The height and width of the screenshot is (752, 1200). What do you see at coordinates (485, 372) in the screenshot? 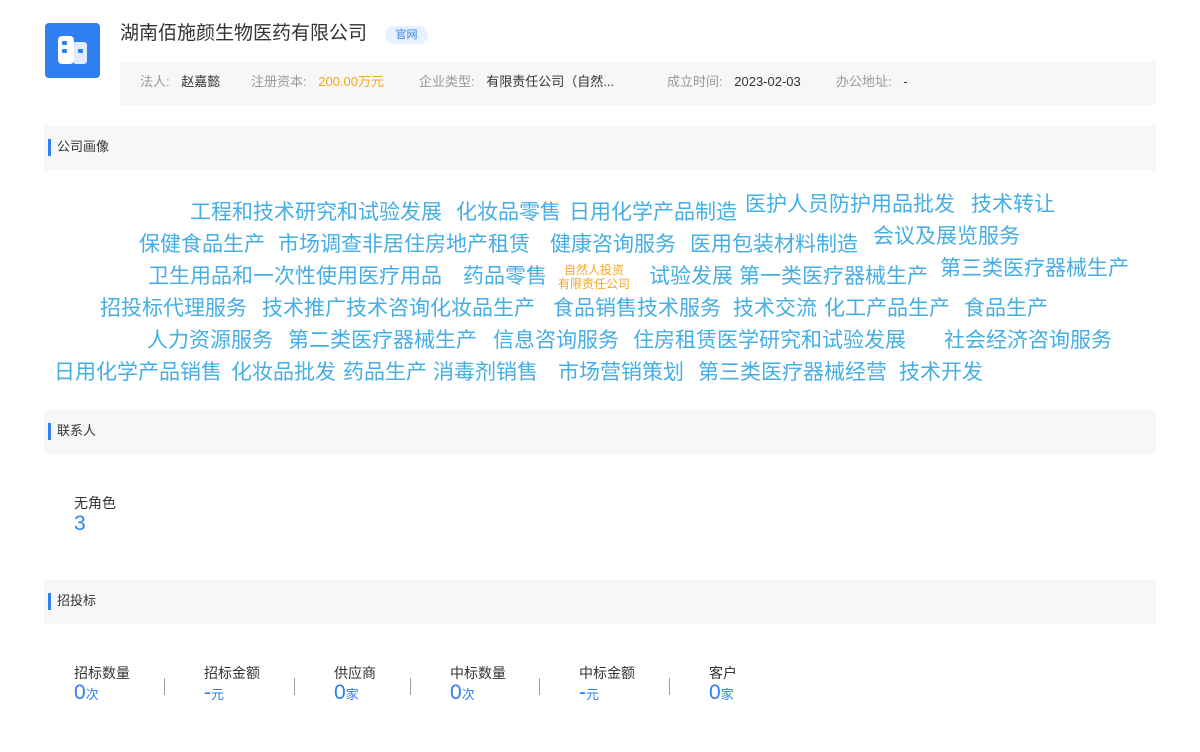
I see `tag-item: 消毒剂销售` at bounding box center [485, 372].